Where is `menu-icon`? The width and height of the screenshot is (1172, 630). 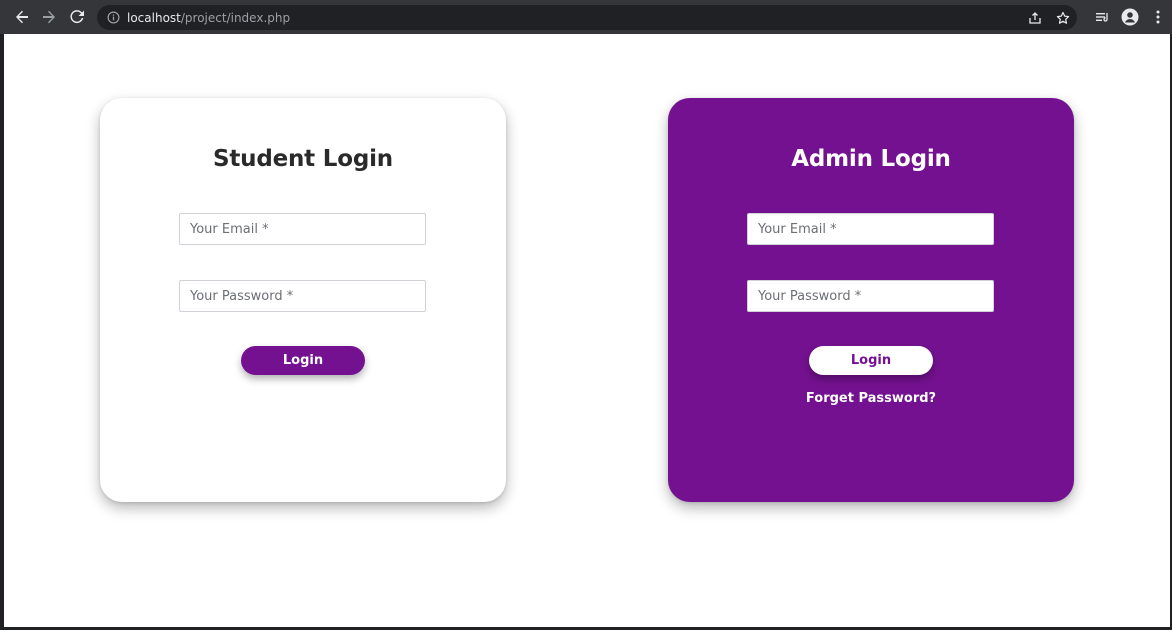 menu-icon is located at coordinates (1158, 17).